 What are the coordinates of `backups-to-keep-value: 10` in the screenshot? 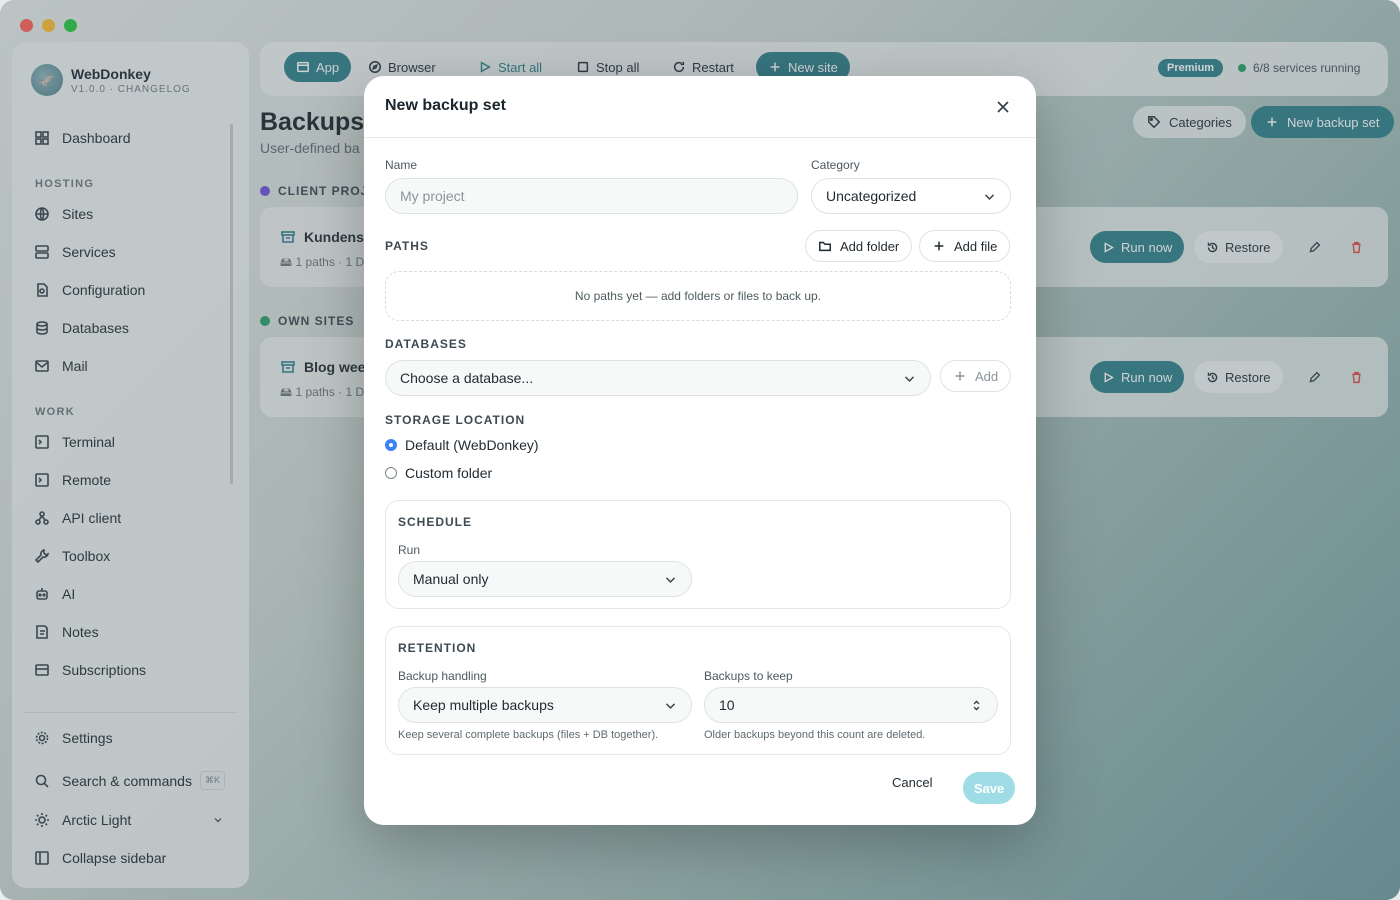 It's located at (727, 705).